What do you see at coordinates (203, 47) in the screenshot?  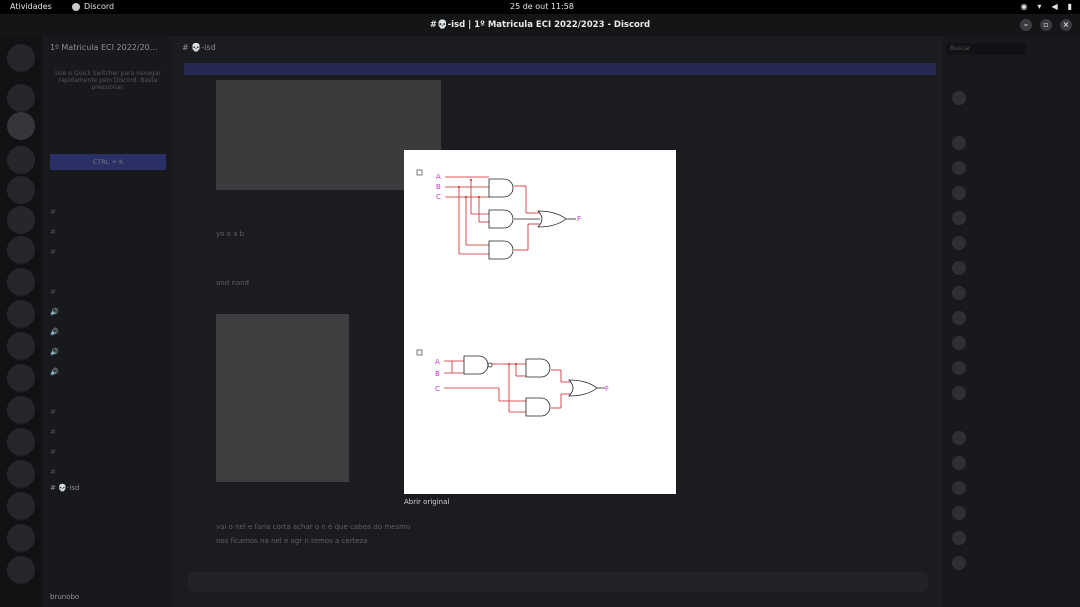 I see `channel-title: 💀-isd` at bounding box center [203, 47].